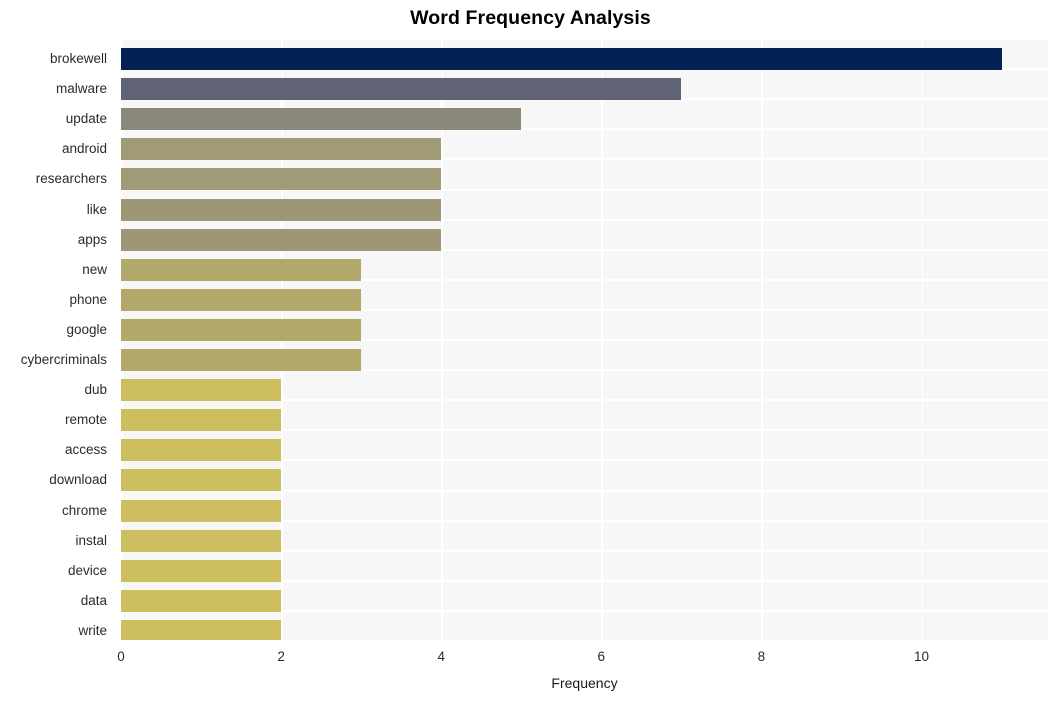 The height and width of the screenshot is (701, 1061). Describe the element at coordinates (85, 420) in the screenshot. I see `y-axis-tick-label: remote` at that location.